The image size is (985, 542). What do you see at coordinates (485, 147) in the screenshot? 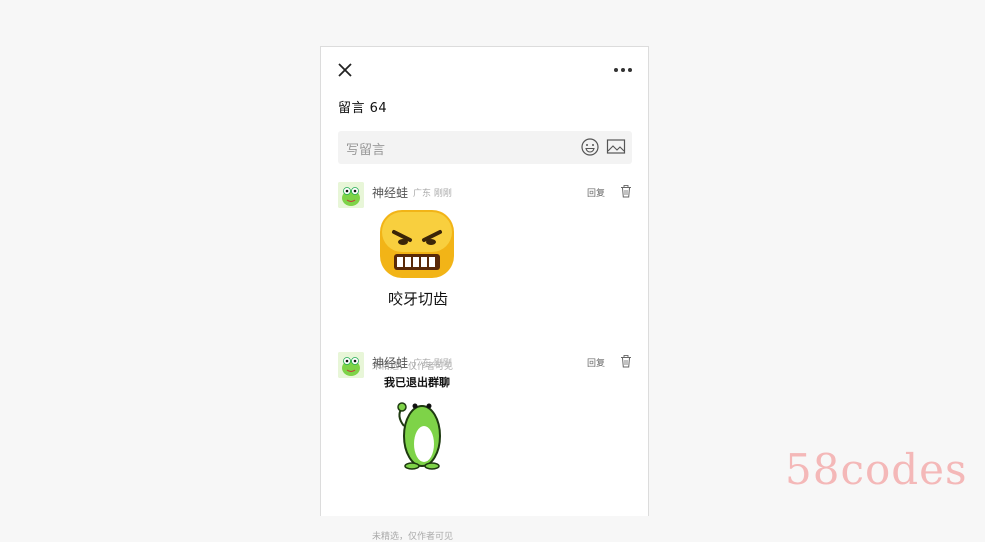
I see `write-comment-input: 写留言` at bounding box center [485, 147].